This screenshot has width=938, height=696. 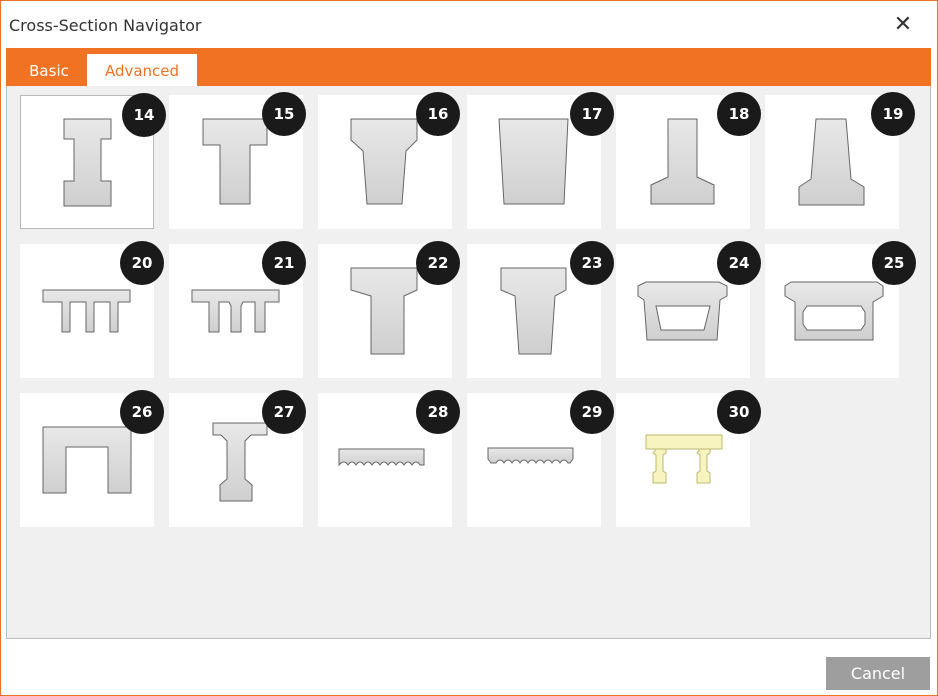 I want to click on section-tile-26: 26, so click(x=92, y=458).